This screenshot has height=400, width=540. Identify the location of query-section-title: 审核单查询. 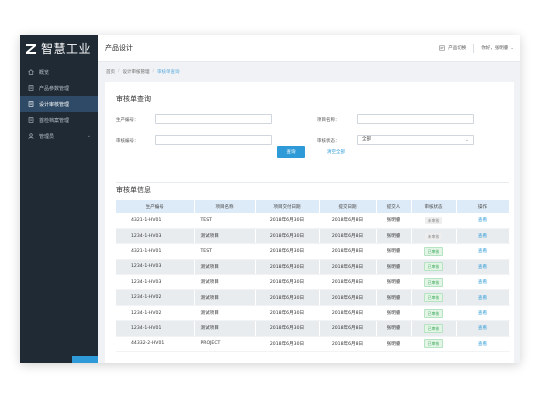
(133, 99).